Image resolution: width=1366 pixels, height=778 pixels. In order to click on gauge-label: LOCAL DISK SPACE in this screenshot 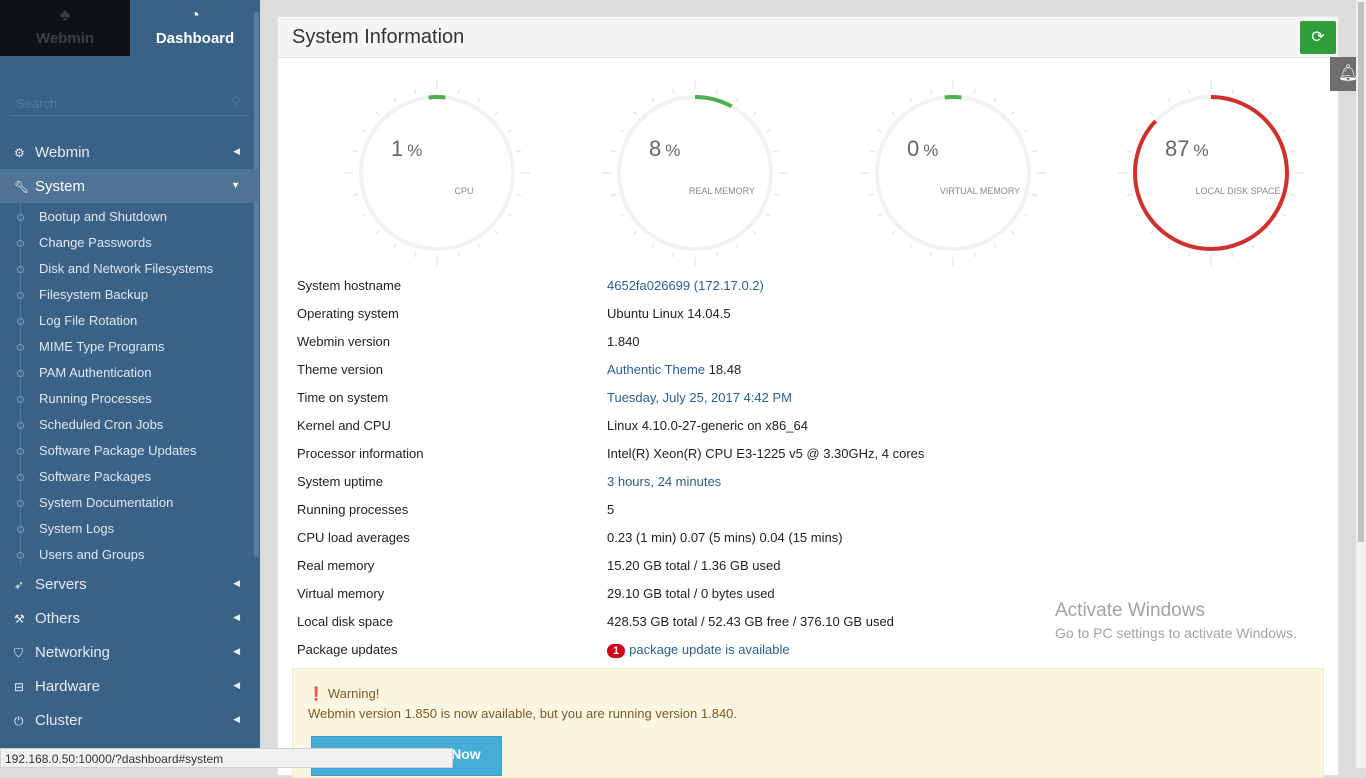, I will do `click(1237, 191)`.